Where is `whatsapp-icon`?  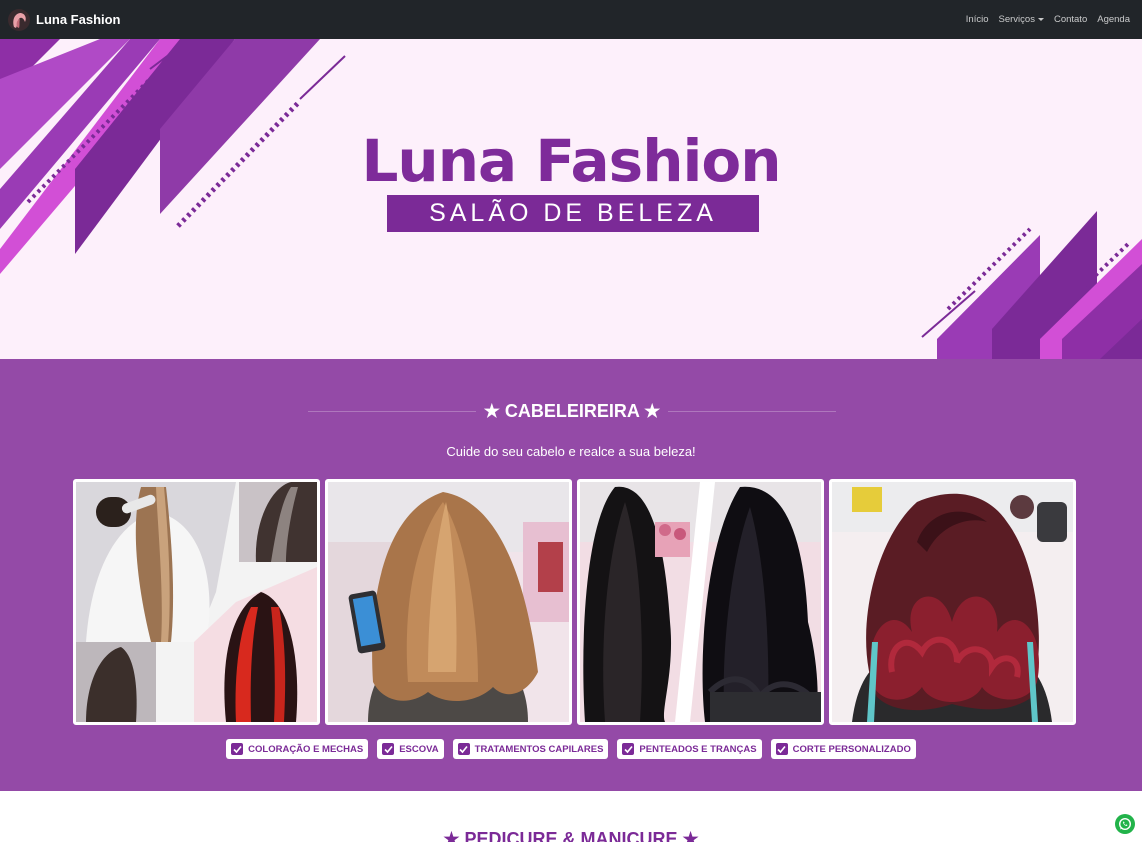 whatsapp-icon is located at coordinates (1125, 824).